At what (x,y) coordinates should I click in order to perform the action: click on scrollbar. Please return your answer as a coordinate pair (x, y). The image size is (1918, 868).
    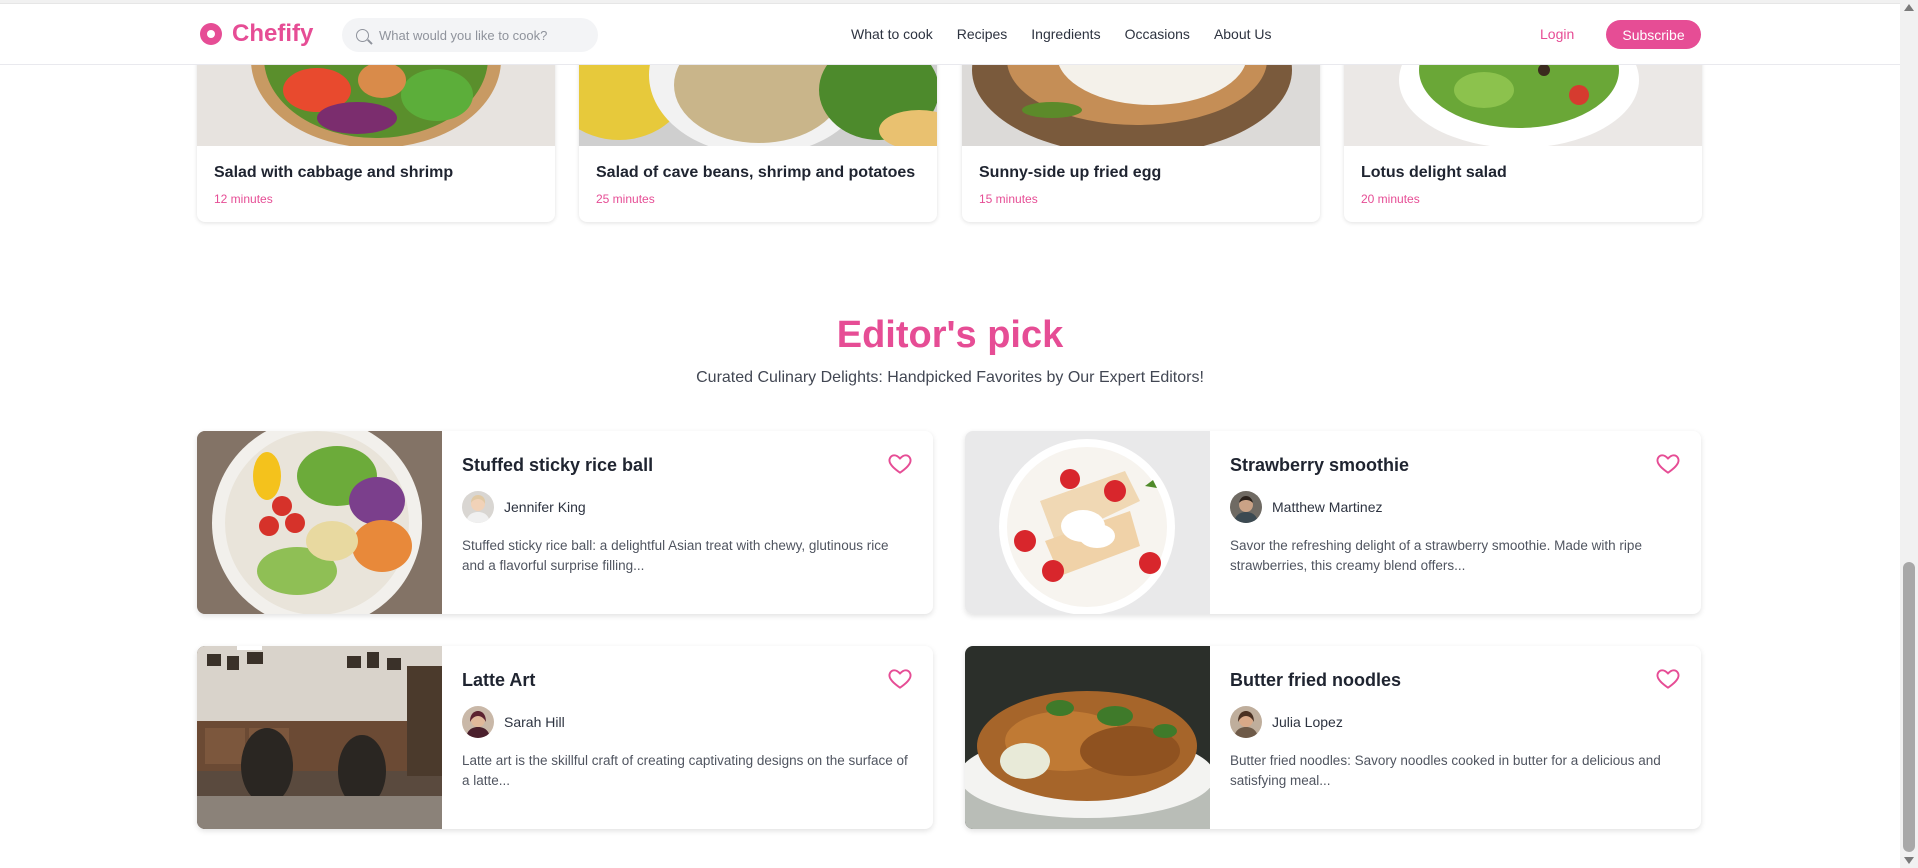
    Looking at the image, I should click on (1909, 434).